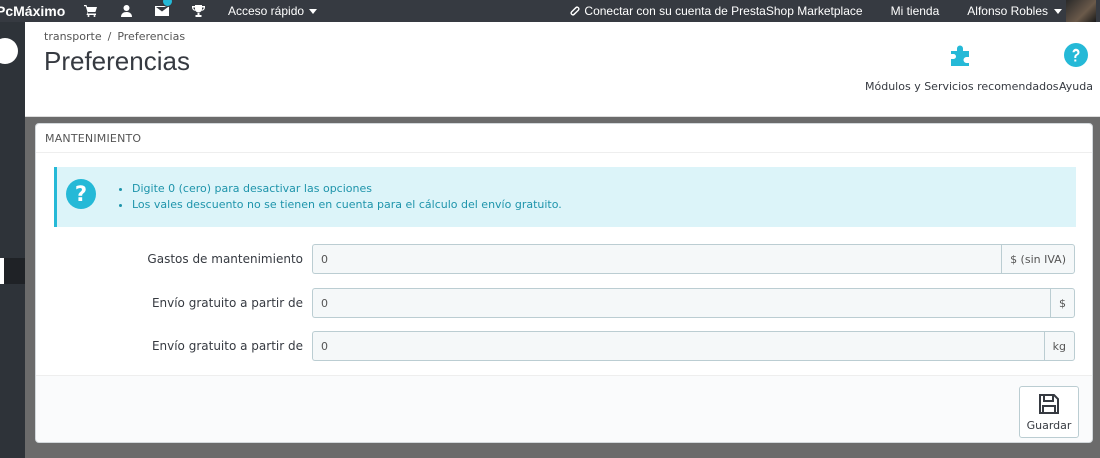  What do you see at coordinates (12, 240) in the screenshot?
I see `sidebar` at bounding box center [12, 240].